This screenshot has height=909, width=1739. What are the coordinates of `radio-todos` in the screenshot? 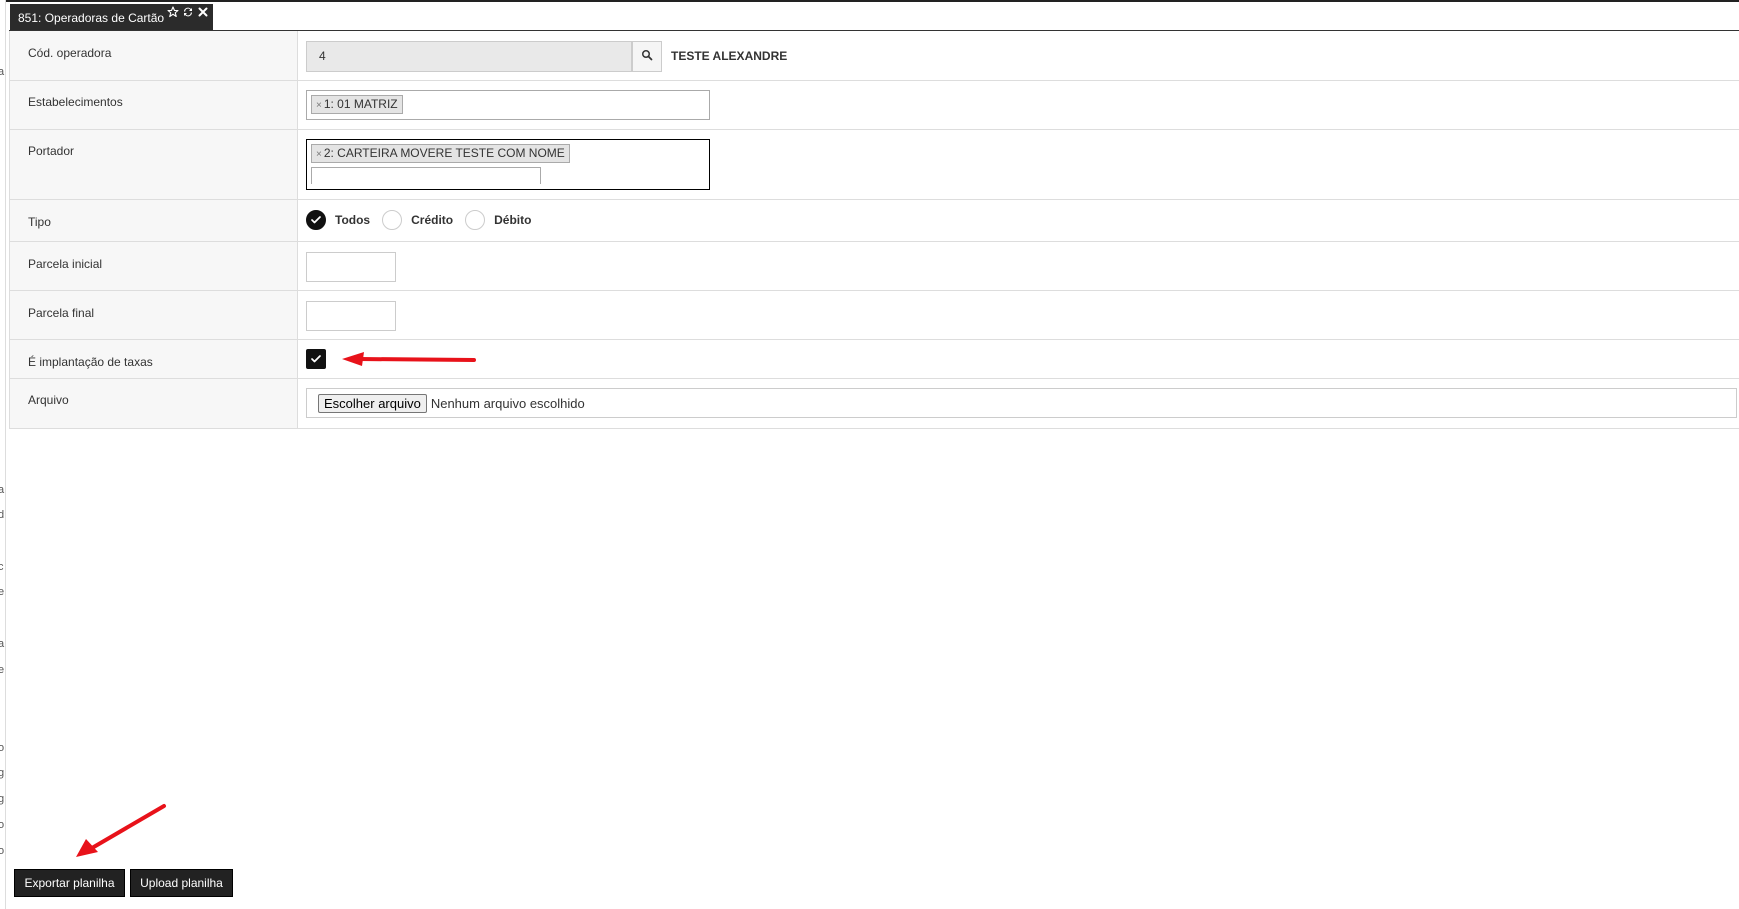 It's located at (316, 220).